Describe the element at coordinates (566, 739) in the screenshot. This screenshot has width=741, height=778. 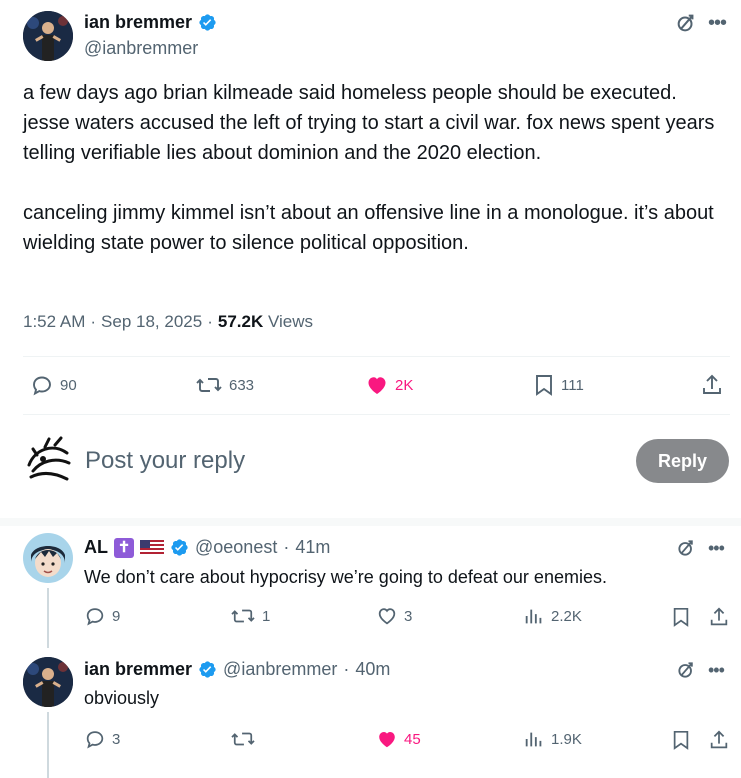
I see `views-count: 1.9K` at that location.